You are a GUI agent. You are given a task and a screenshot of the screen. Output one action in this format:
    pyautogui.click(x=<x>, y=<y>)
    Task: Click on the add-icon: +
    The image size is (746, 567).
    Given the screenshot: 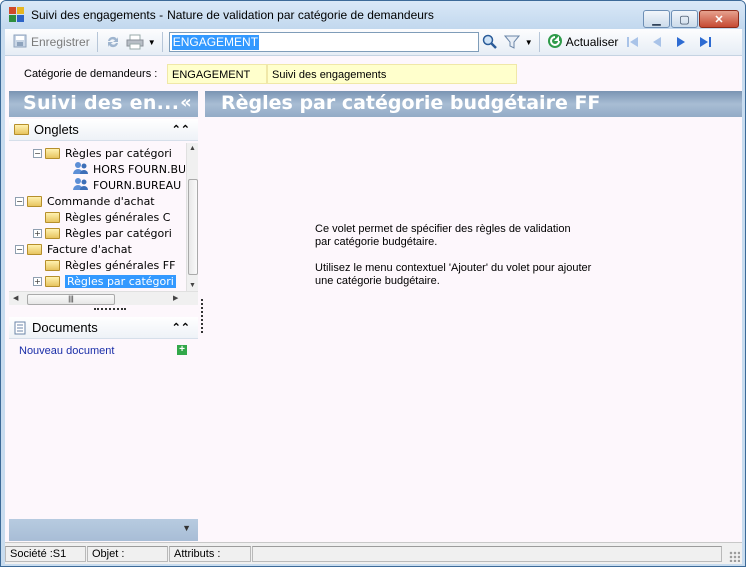 What is the action you would take?
    pyautogui.click(x=182, y=350)
    